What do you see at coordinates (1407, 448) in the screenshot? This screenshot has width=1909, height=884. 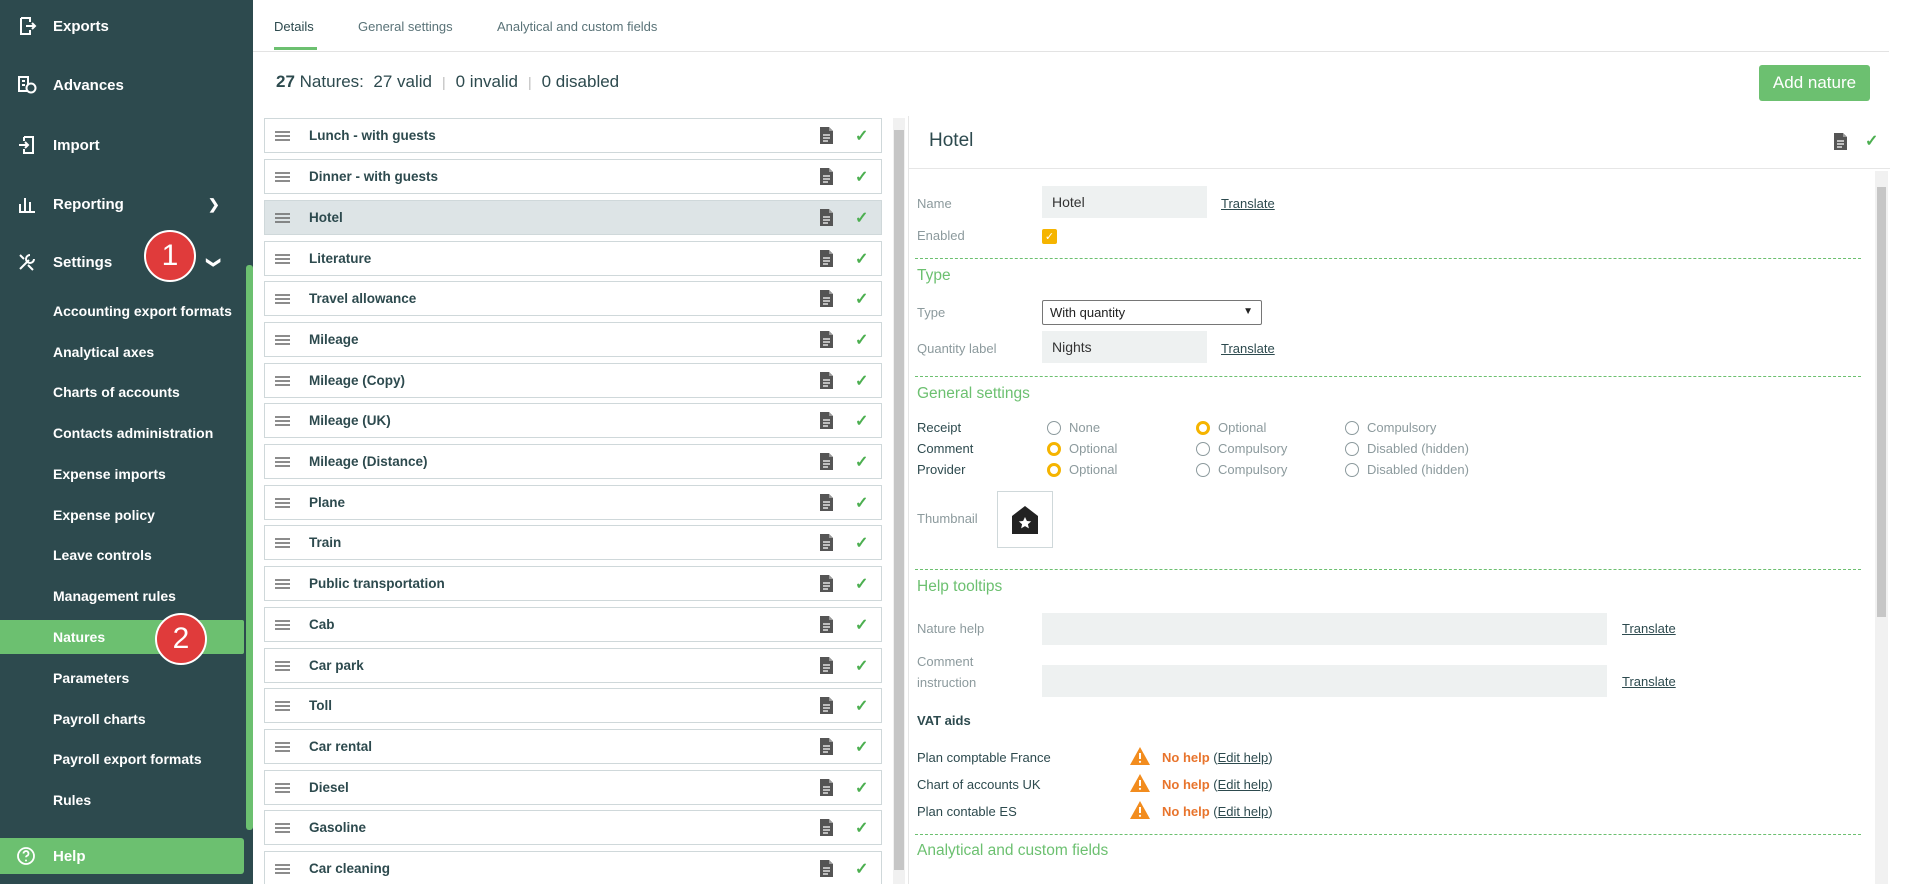 I see `comment-disabled-radio: Disabled (hidden)` at bounding box center [1407, 448].